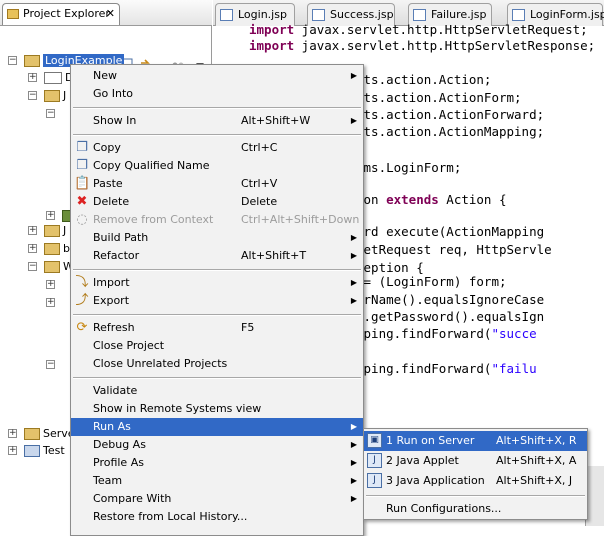  What do you see at coordinates (82, 219) in the screenshot?
I see `remove-context-icon: ◌` at bounding box center [82, 219].